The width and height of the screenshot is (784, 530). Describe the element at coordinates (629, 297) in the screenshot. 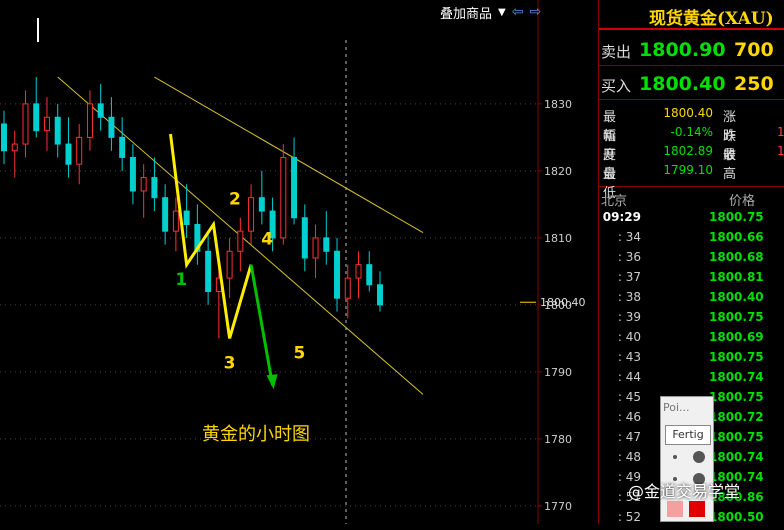

I see `tick-time: : 38` at that location.